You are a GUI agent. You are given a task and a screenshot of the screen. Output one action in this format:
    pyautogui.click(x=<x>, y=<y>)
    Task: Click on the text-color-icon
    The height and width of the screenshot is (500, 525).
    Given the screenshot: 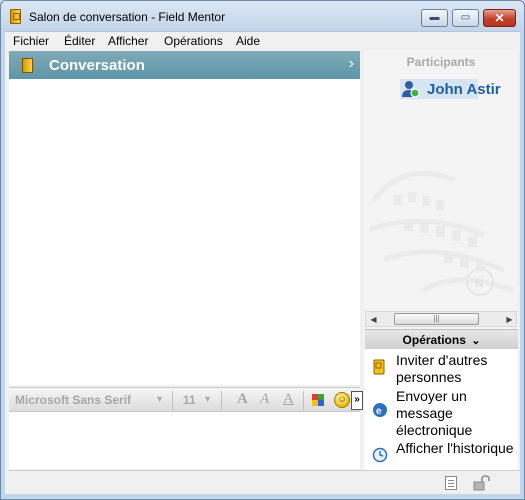 What is the action you would take?
    pyautogui.click(x=318, y=400)
    